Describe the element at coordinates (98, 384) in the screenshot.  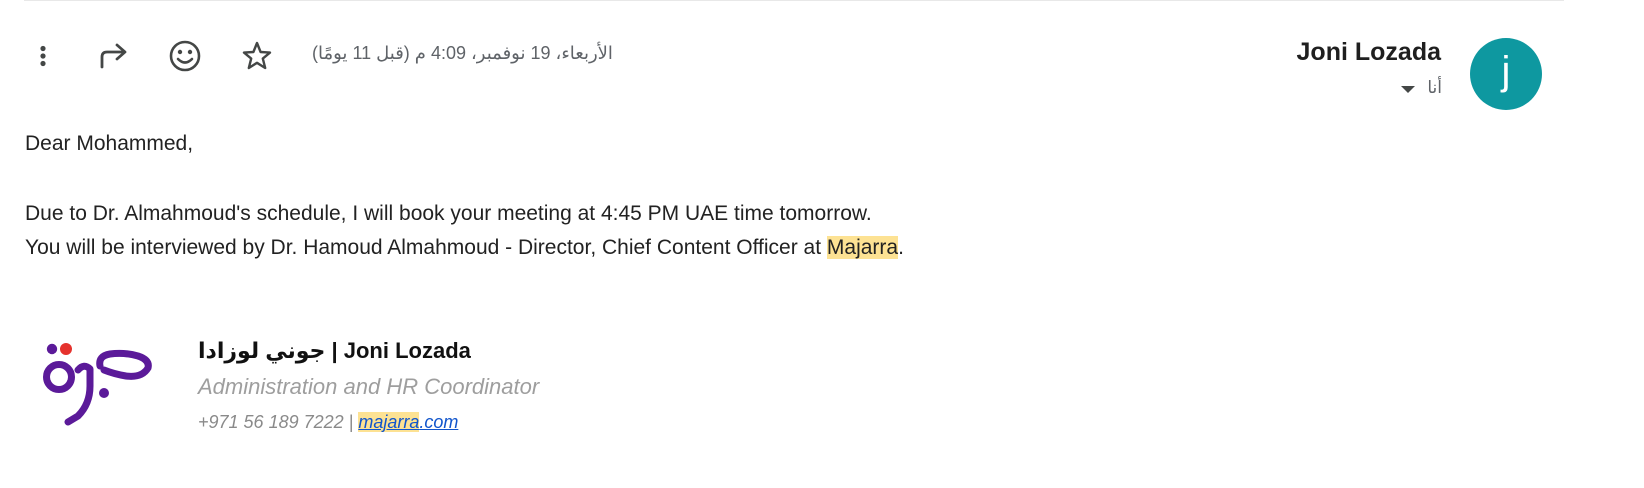
I see `majarra-logo` at that location.